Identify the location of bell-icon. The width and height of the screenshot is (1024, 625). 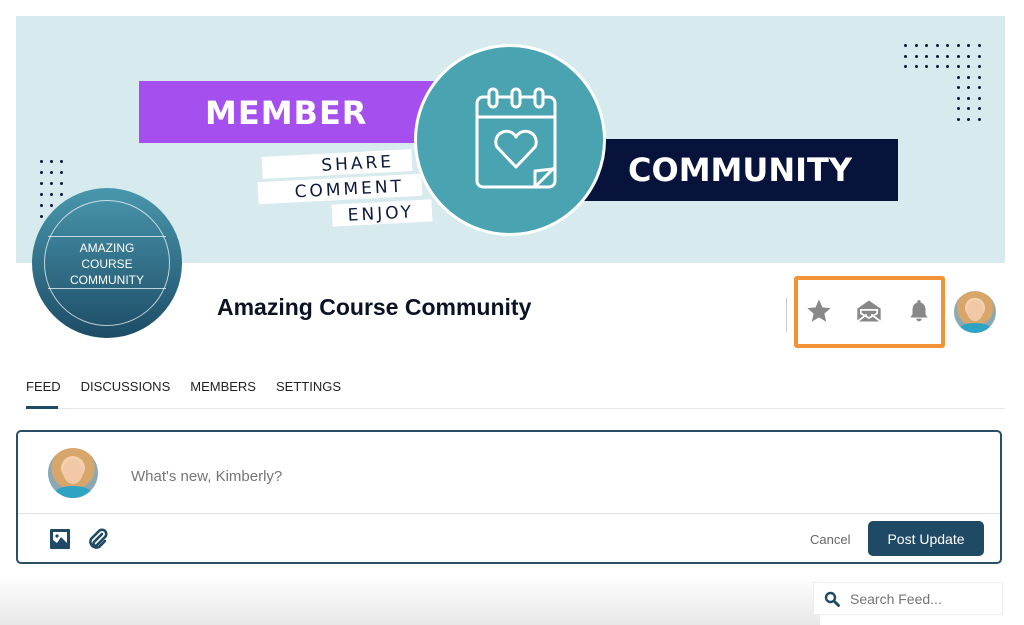
(919, 311).